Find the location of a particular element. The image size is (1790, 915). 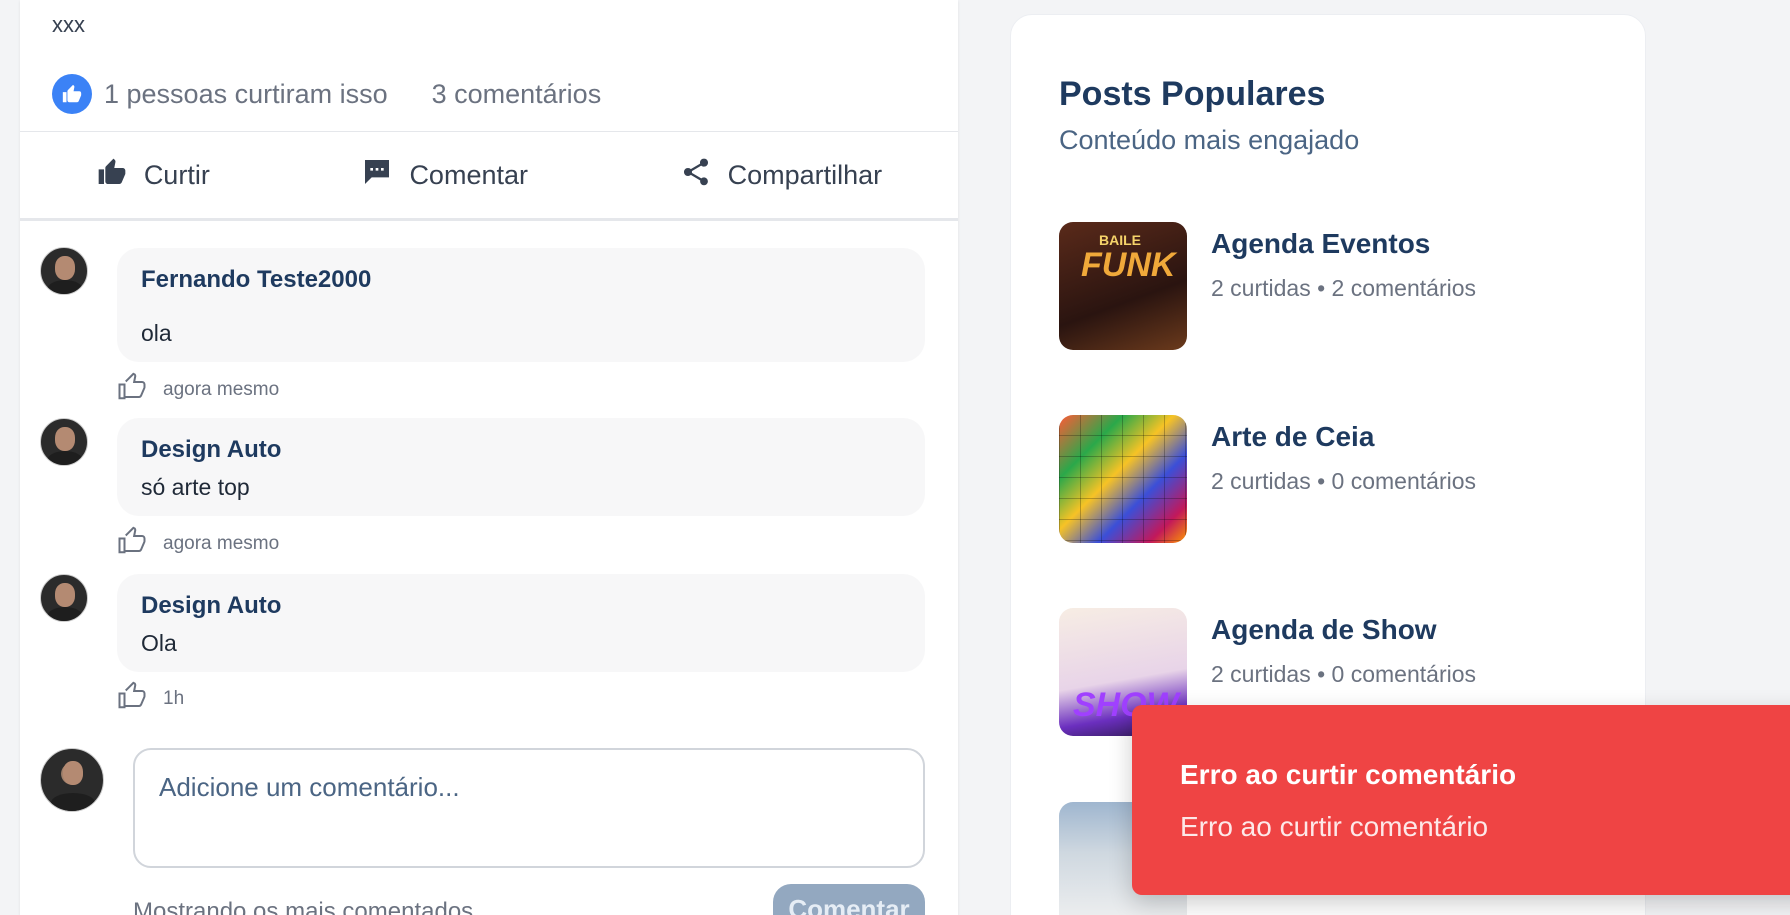

comments-sort-hint: Mostrando os mais comentados is located at coordinates (303, 906).